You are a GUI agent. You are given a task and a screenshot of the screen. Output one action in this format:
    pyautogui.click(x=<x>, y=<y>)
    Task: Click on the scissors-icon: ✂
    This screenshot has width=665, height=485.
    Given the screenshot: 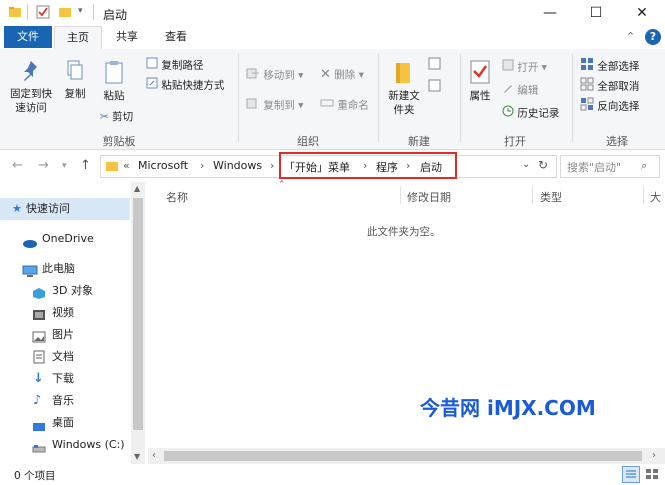 What is the action you would take?
    pyautogui.click(x=104, y=117)
    